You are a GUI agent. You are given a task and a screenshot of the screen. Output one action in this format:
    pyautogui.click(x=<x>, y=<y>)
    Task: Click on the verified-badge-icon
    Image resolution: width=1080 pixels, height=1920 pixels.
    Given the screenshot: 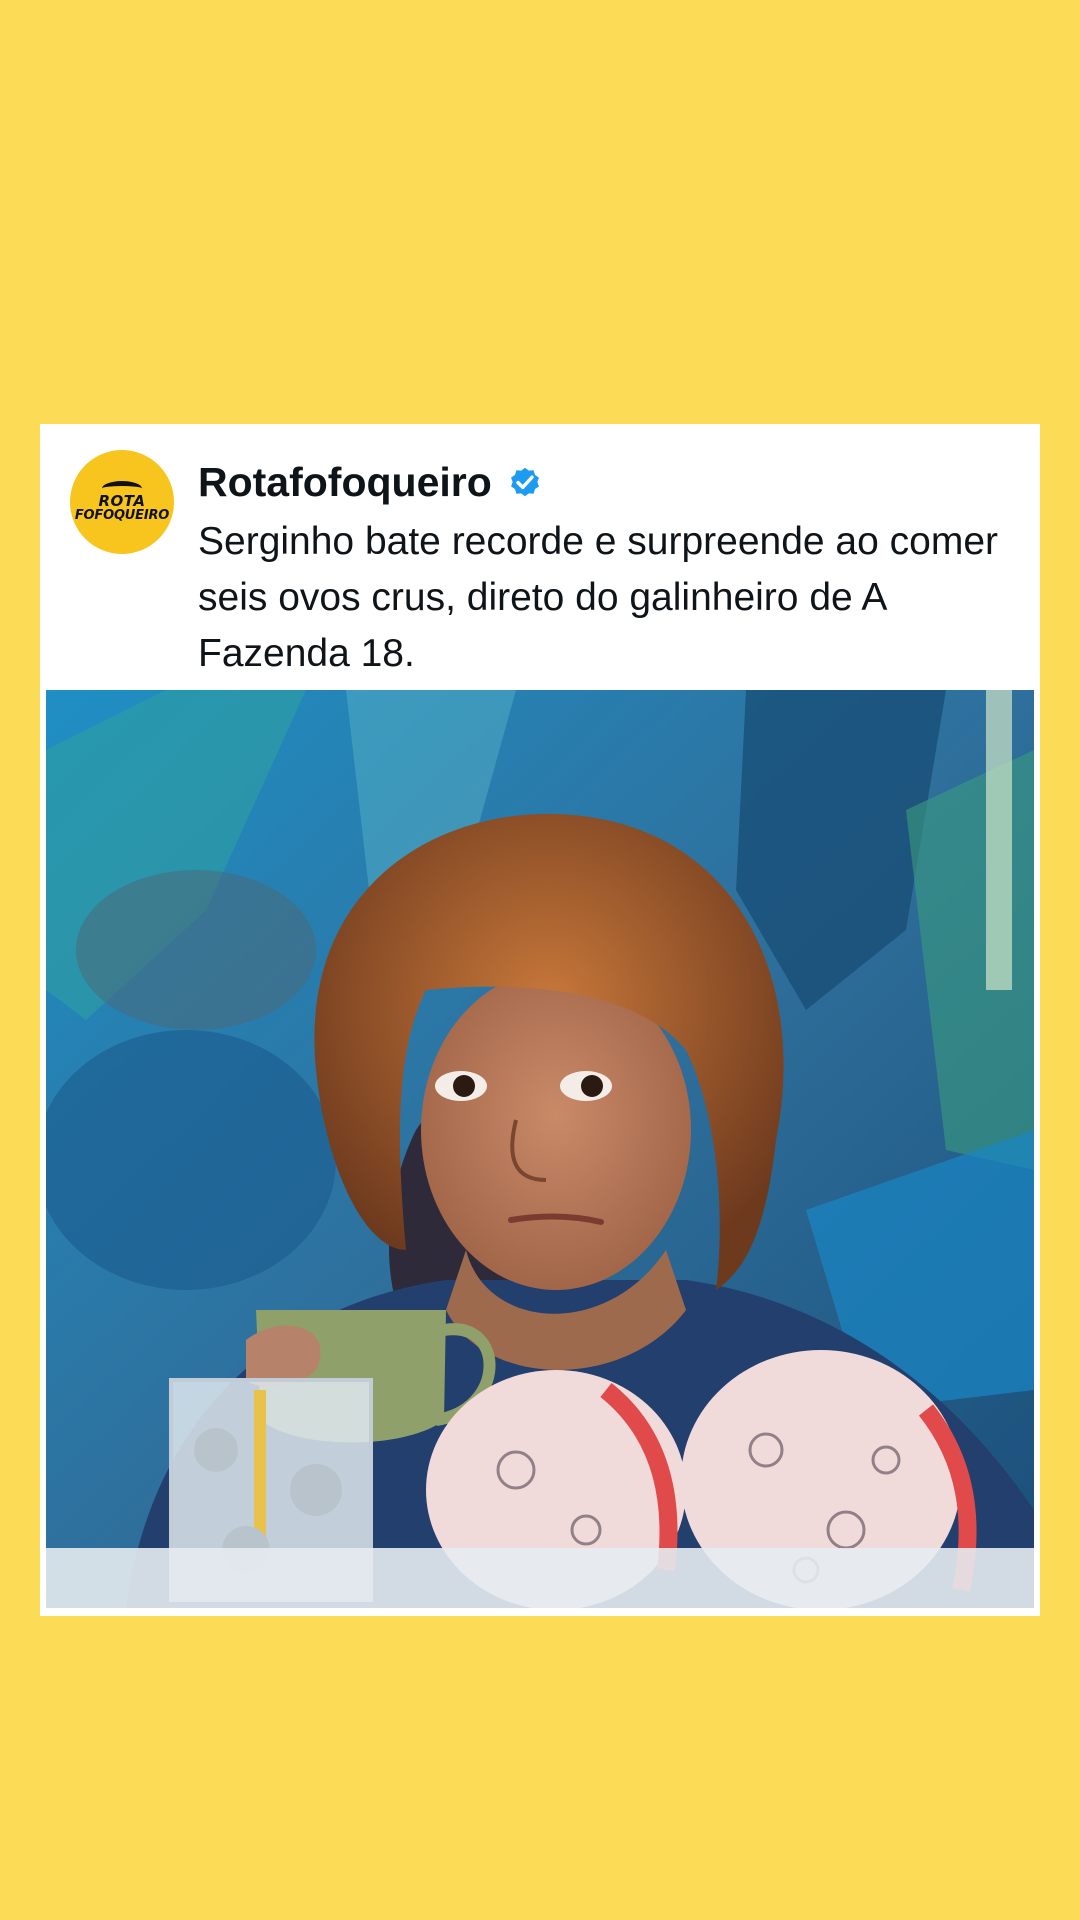 What is the action you would take?
    pyautogui.click(x=525, y=482)
    